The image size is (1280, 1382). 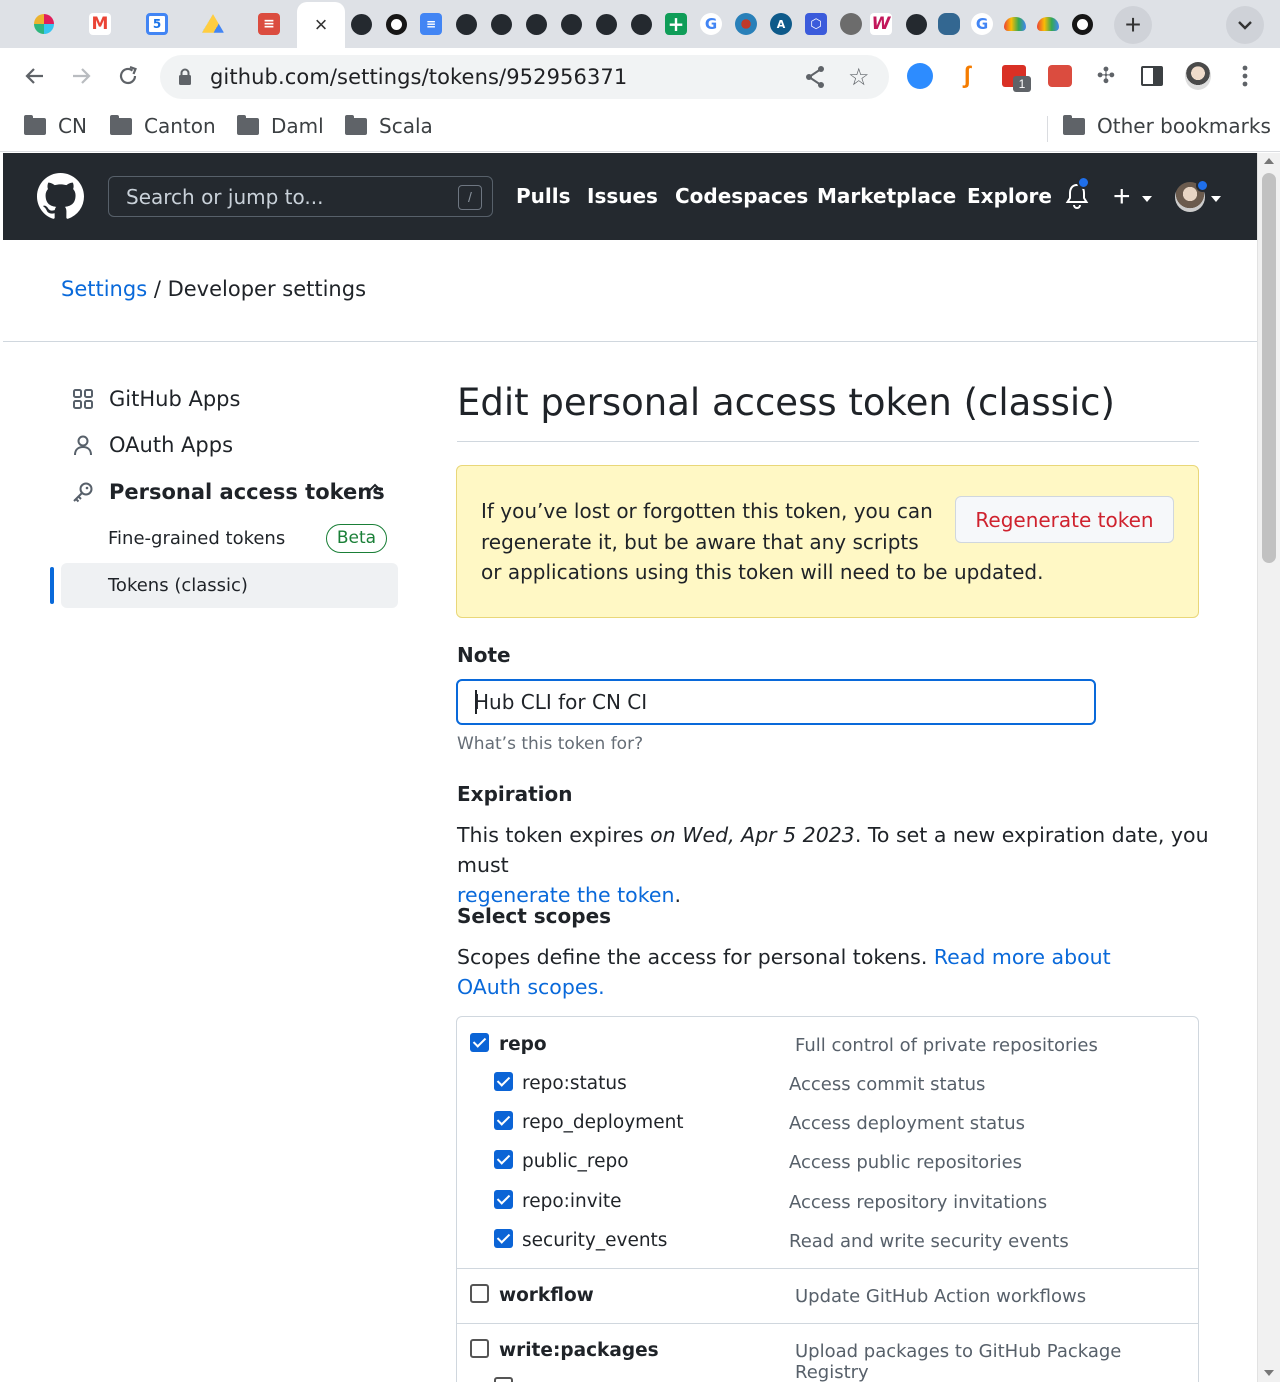 What do you see at coordinates (859, 77) in the screenshot?
I see `bookmark-star-icon: ☆` at bounding box center [859, 77].